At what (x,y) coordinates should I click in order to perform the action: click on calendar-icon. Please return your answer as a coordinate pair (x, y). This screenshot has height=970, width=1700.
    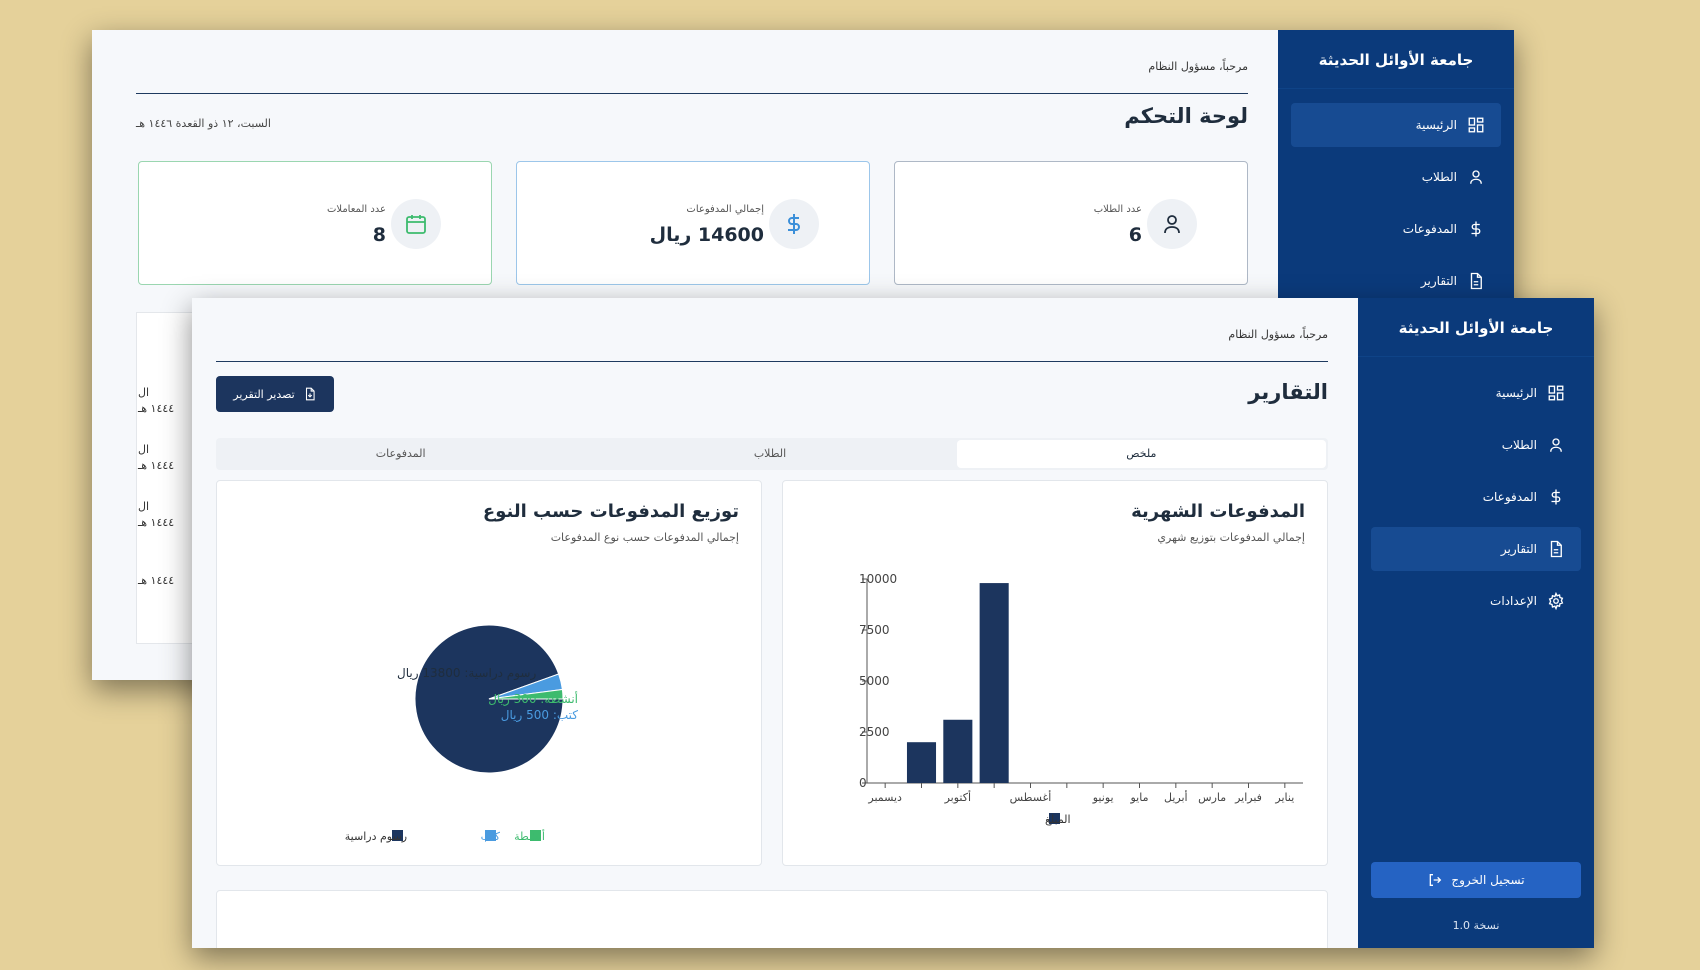
    Looking at the image, I should click on (416, 224).